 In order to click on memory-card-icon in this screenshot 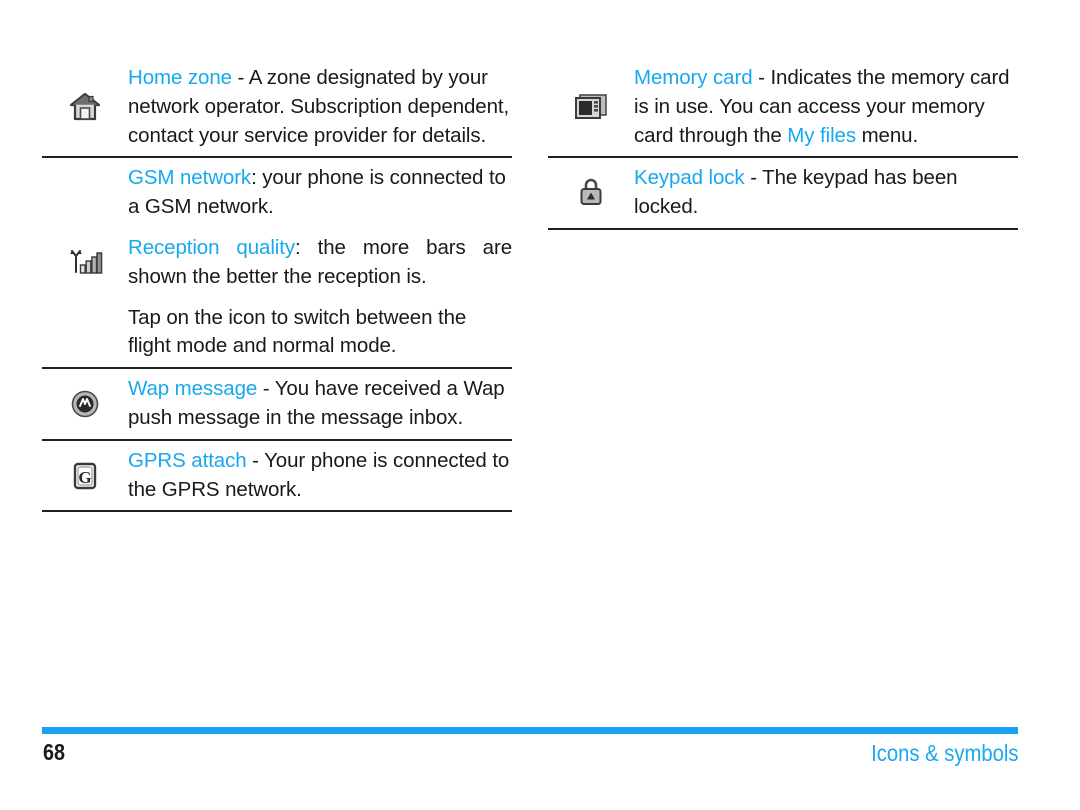, I will do `click(591, 107)`.